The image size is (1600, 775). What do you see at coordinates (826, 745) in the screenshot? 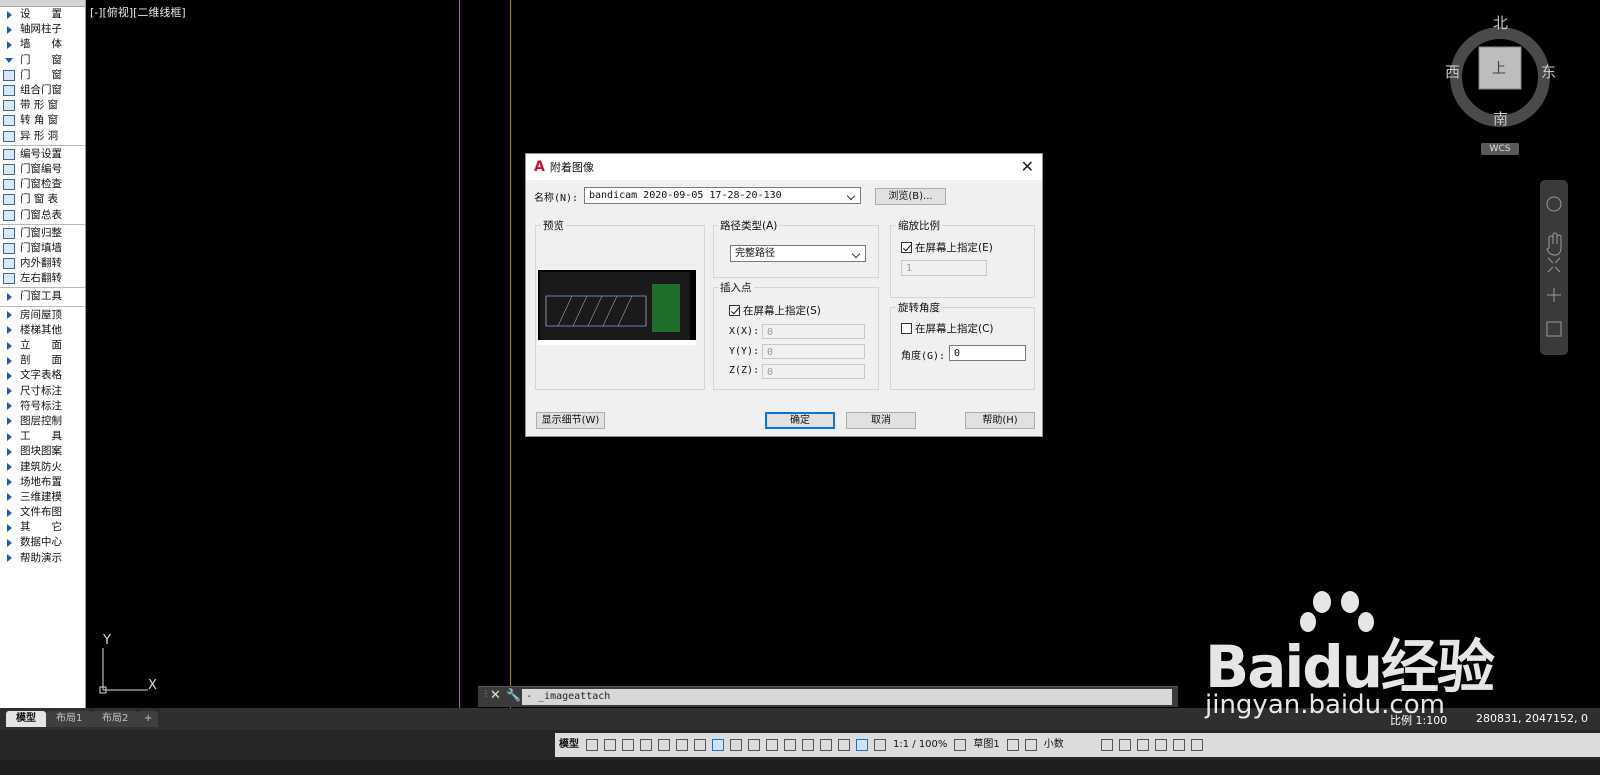
I see `gizmo-icon` at bounding box center [826, 745].